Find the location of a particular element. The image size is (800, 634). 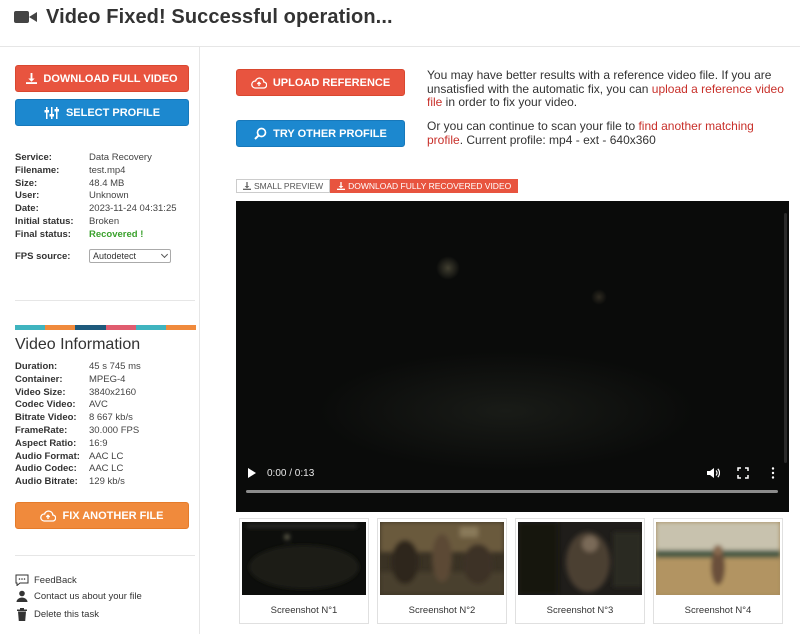

volume-icon is located at coordinates (713, 473).